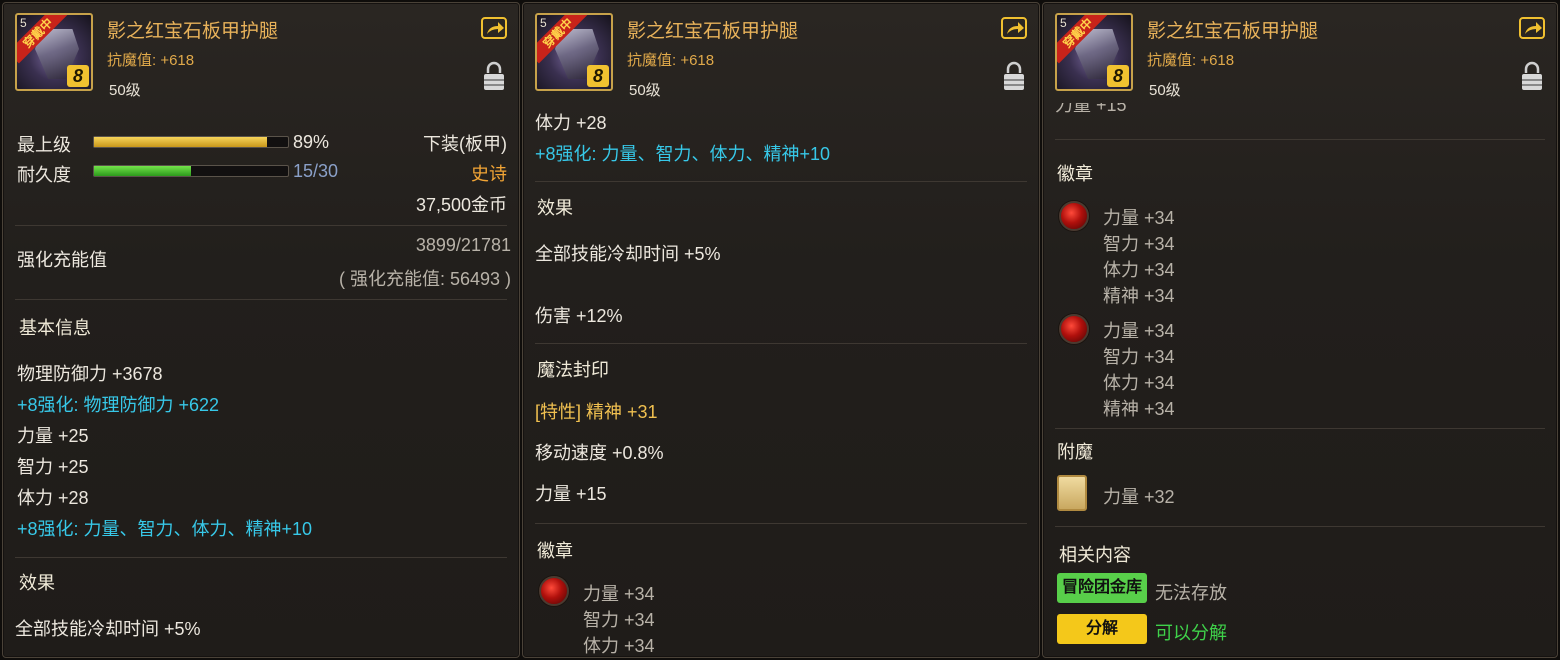  I want to click on charge-value: 3899/21781, so click(463, 245).